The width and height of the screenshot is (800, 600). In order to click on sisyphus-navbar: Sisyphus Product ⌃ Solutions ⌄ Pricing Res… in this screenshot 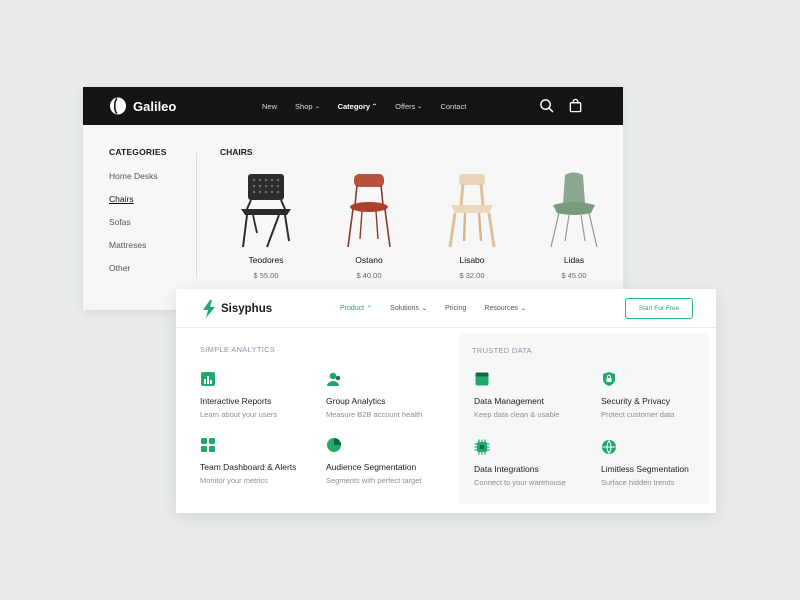, I will do `click(446, 308)`.